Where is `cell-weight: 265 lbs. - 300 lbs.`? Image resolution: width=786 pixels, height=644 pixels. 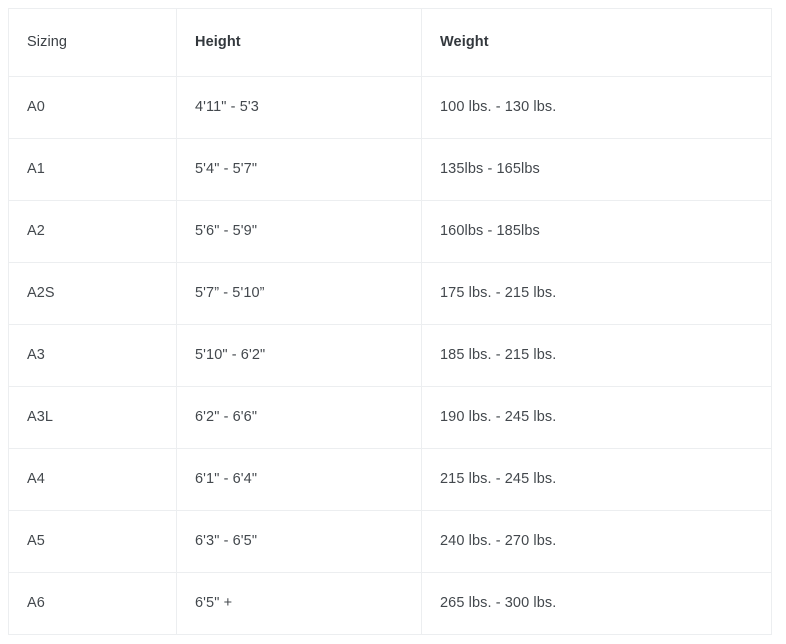
cell-weight: 265 lbs. - 300 lbs. is located at coordinates (596, 603).